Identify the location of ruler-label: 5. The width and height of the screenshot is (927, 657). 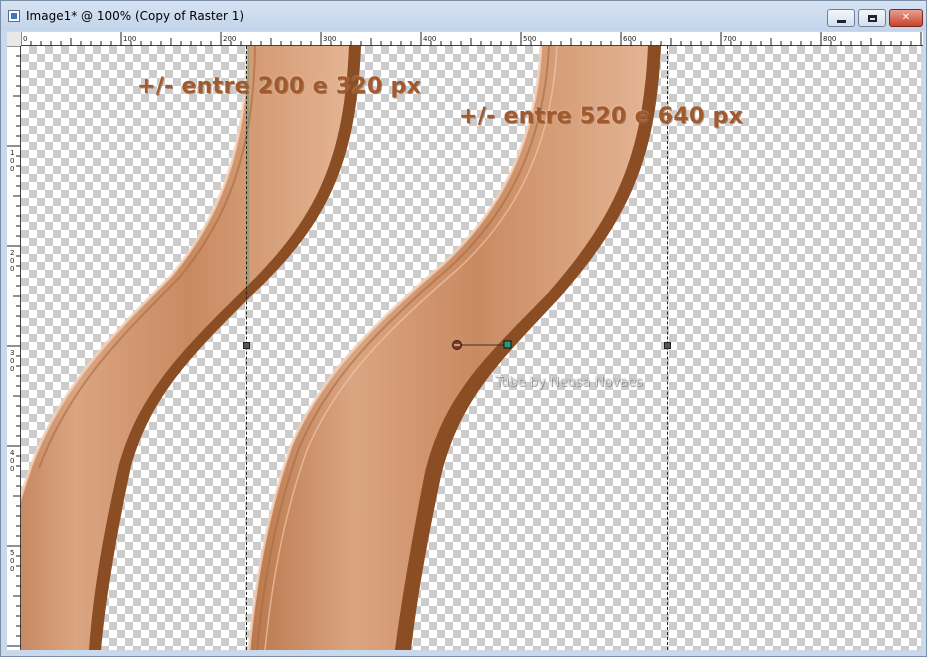
(12, 553).